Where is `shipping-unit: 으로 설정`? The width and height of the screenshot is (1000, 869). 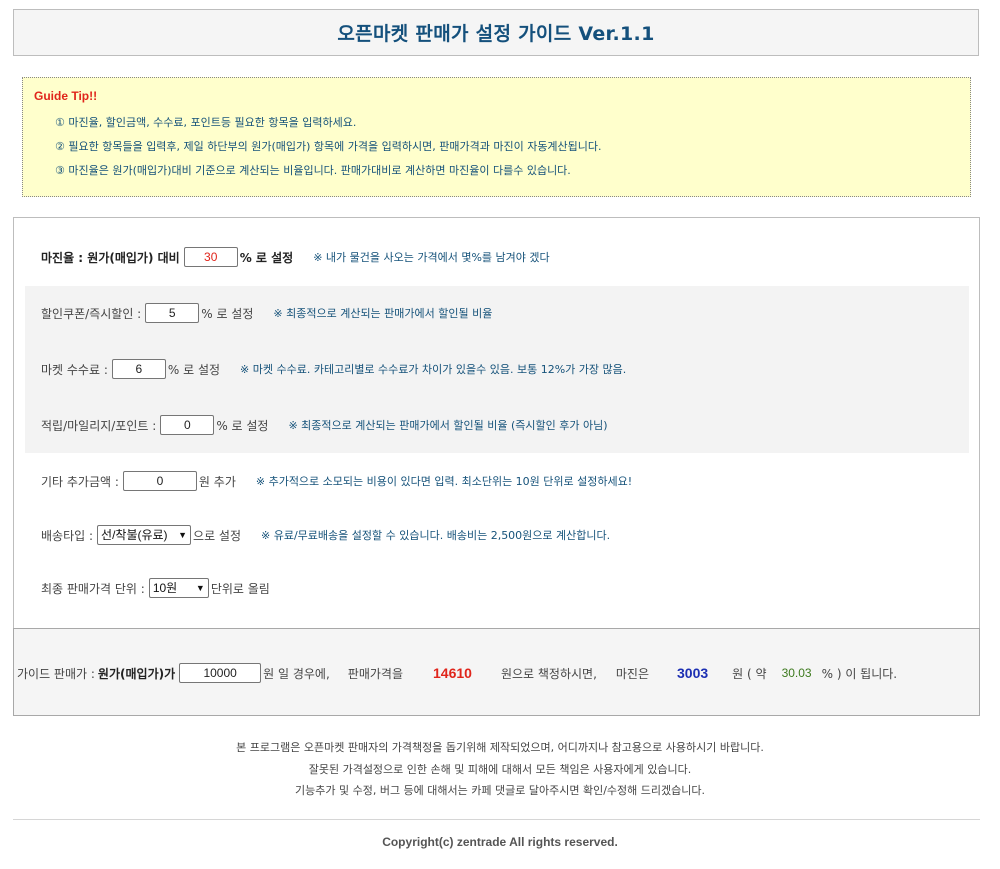
shipping-unit: 으로 설정 is located at coordinates (217, 535).